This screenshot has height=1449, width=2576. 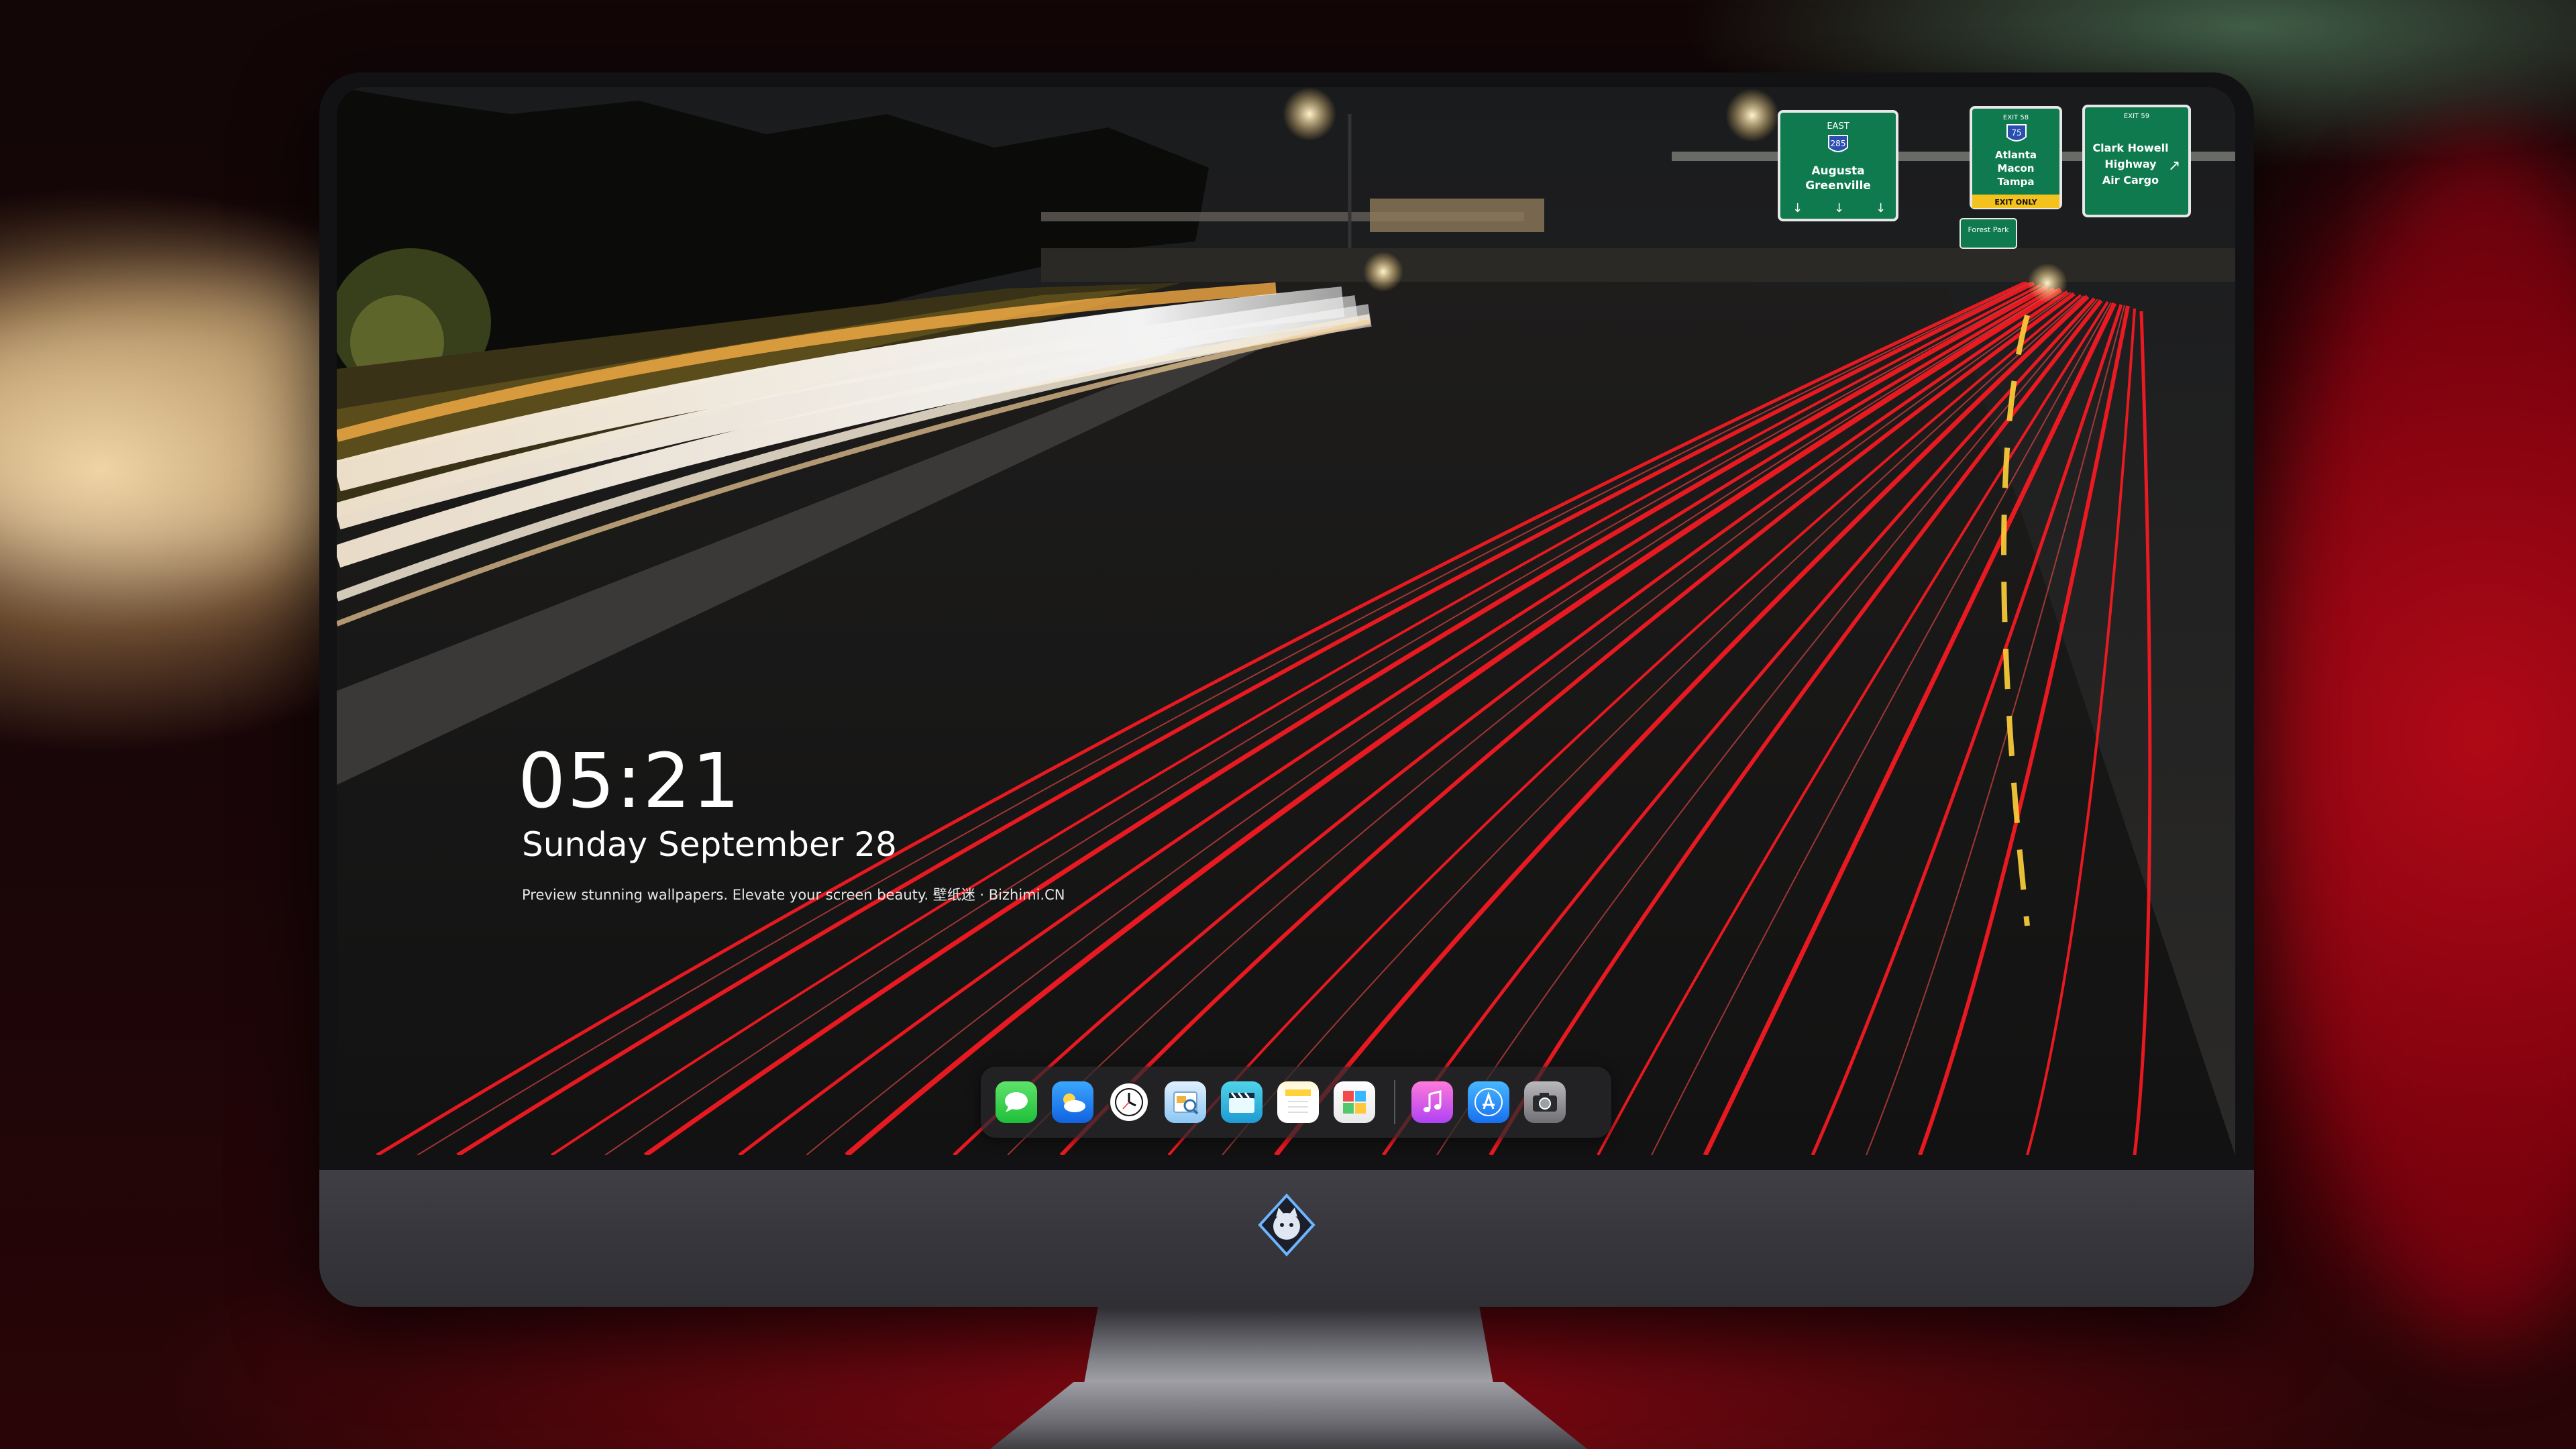 What do you see at coordinates (2015, 202) in the screenshot?
I see `svg-text: EXIT ONLY` at bounding box center [2015, 202].